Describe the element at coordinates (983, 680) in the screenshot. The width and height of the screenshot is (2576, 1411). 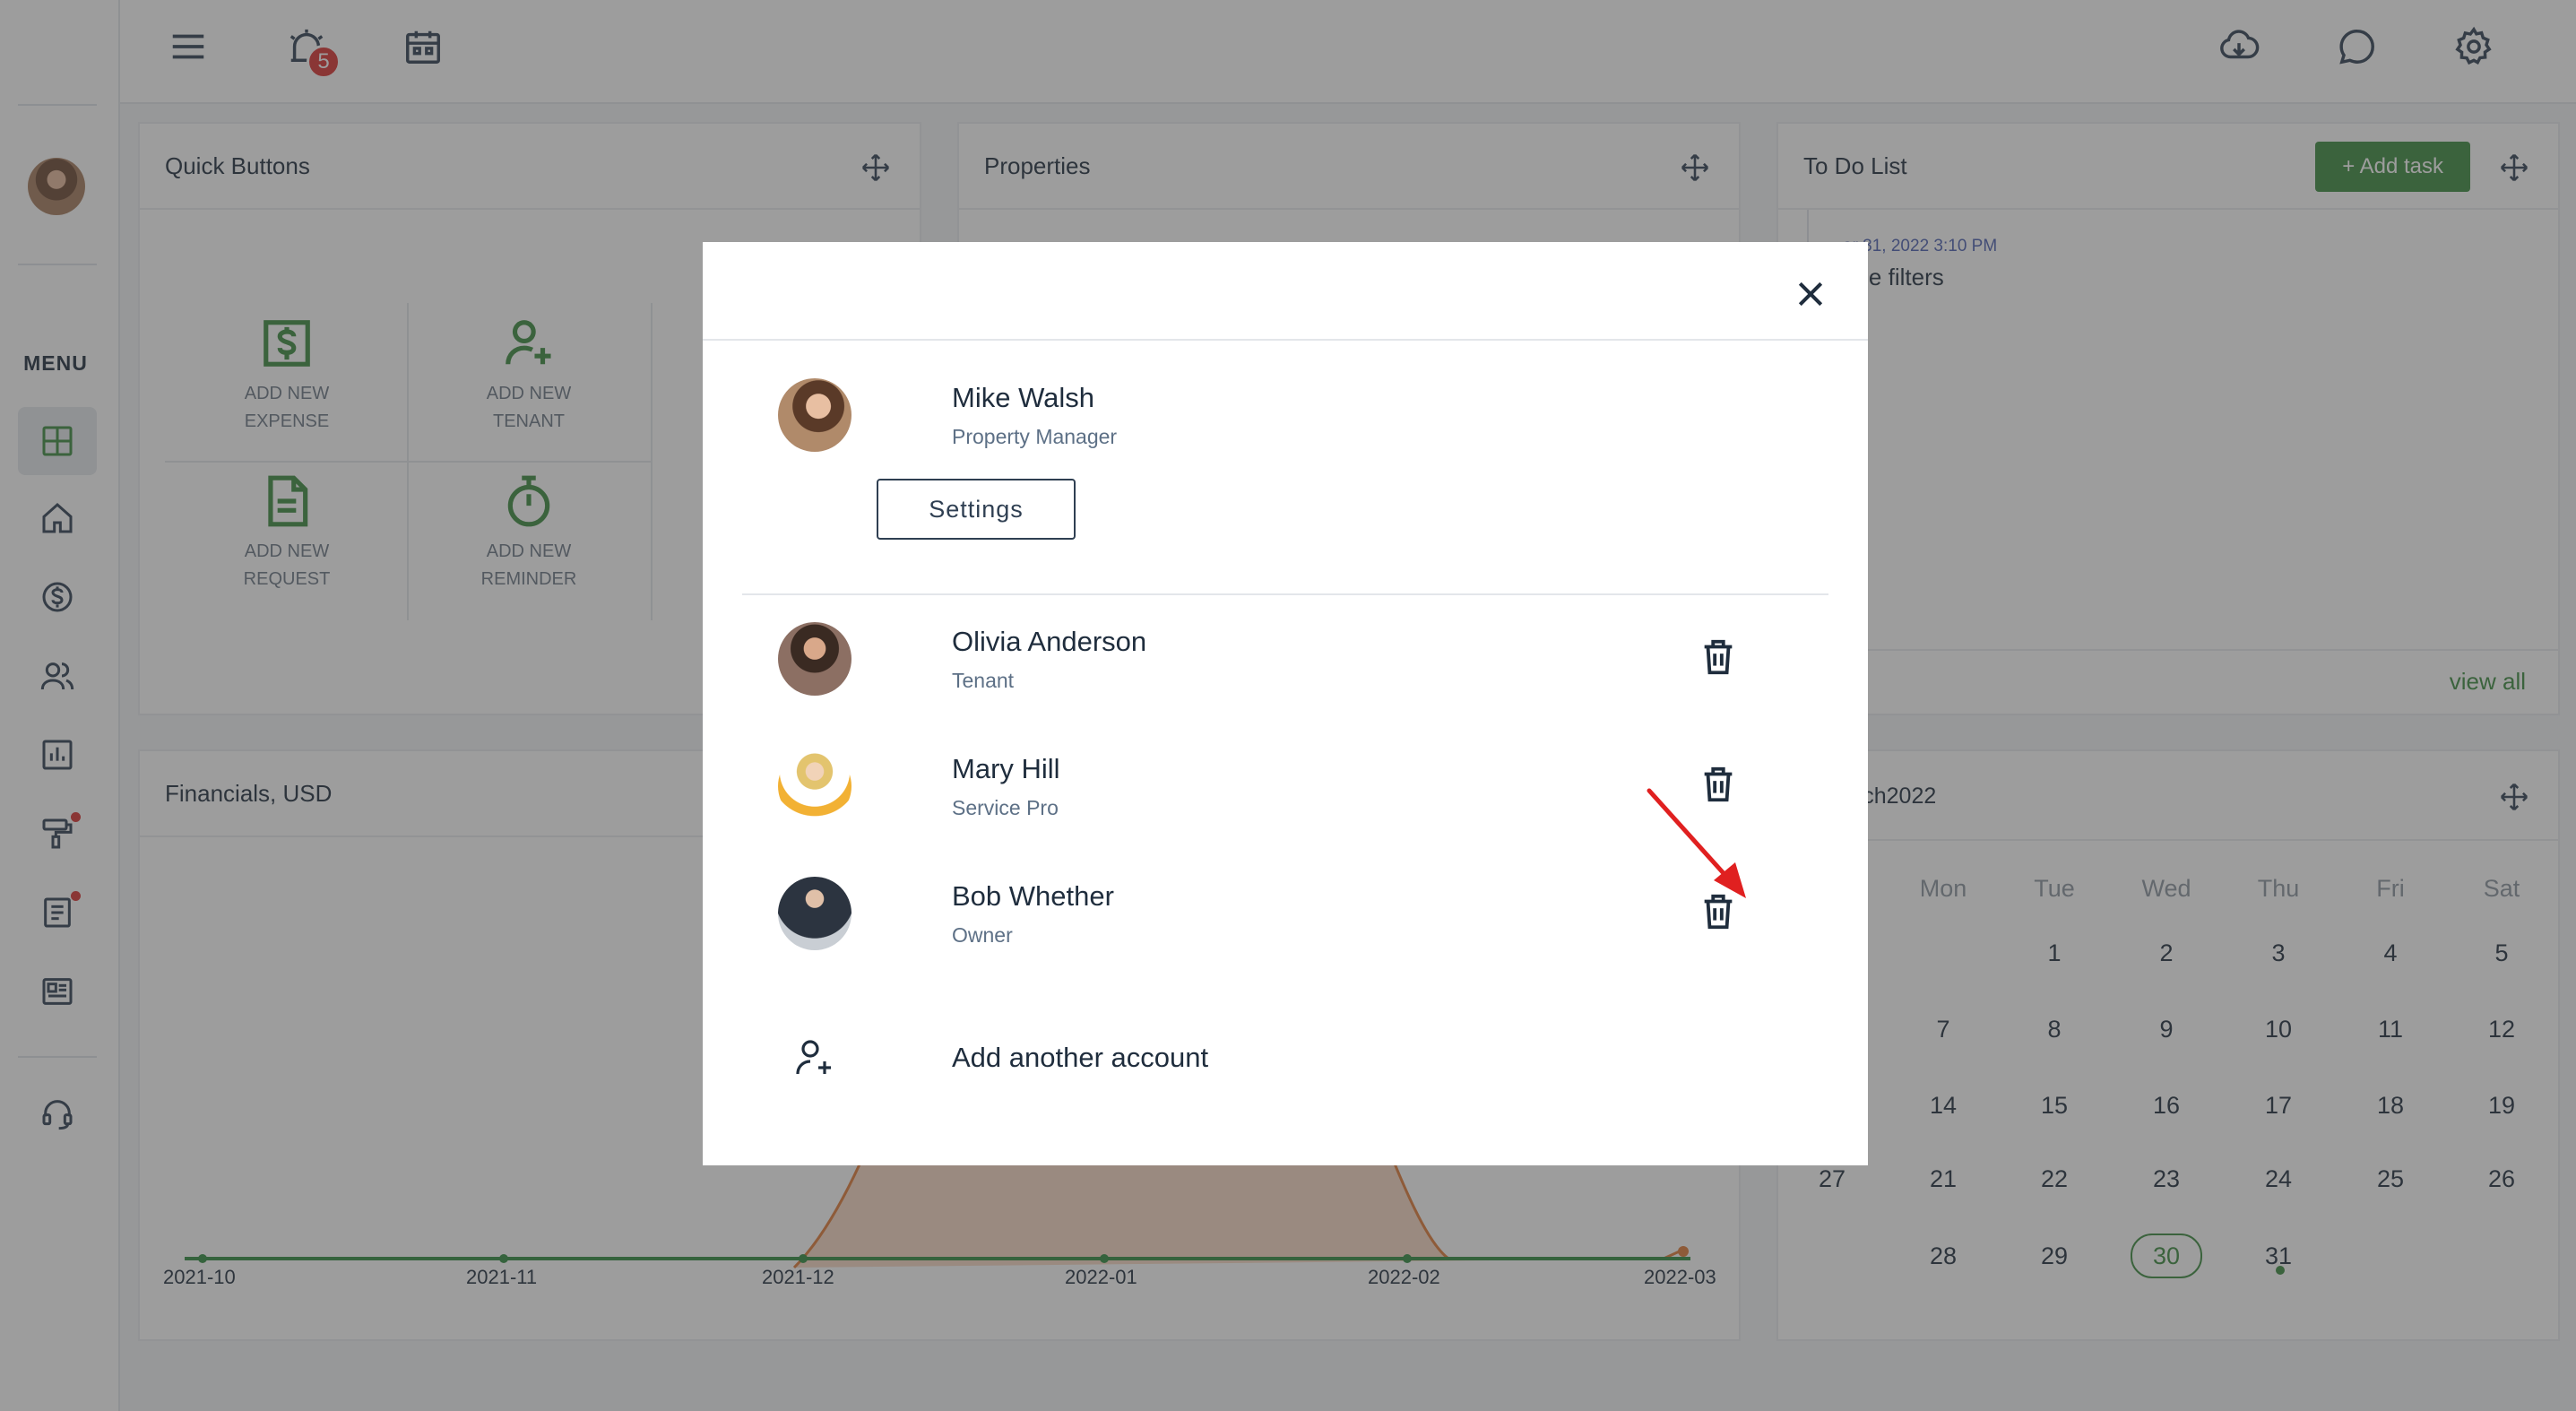
I see `account-role: Tenant` at that location.